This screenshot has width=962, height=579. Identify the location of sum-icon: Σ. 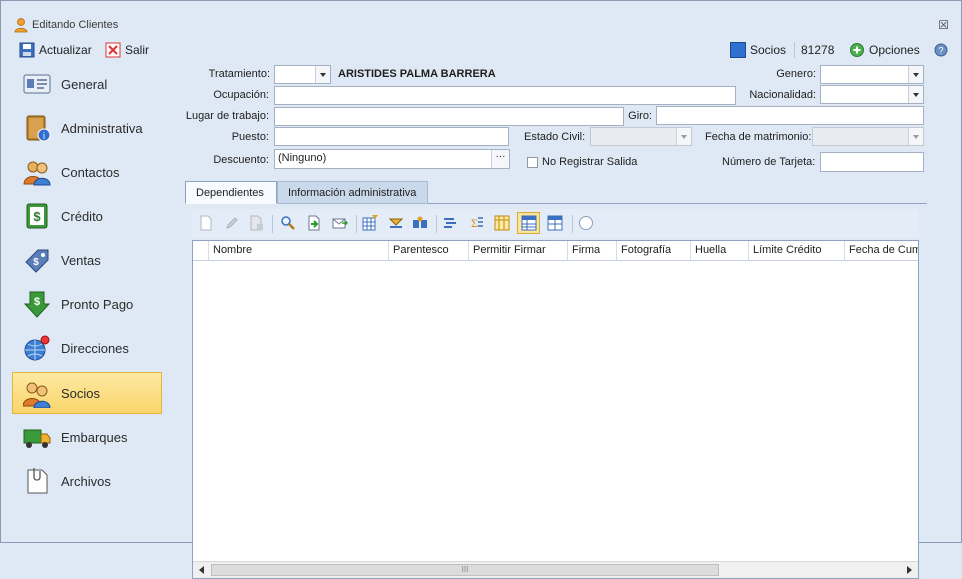
(476, 223).